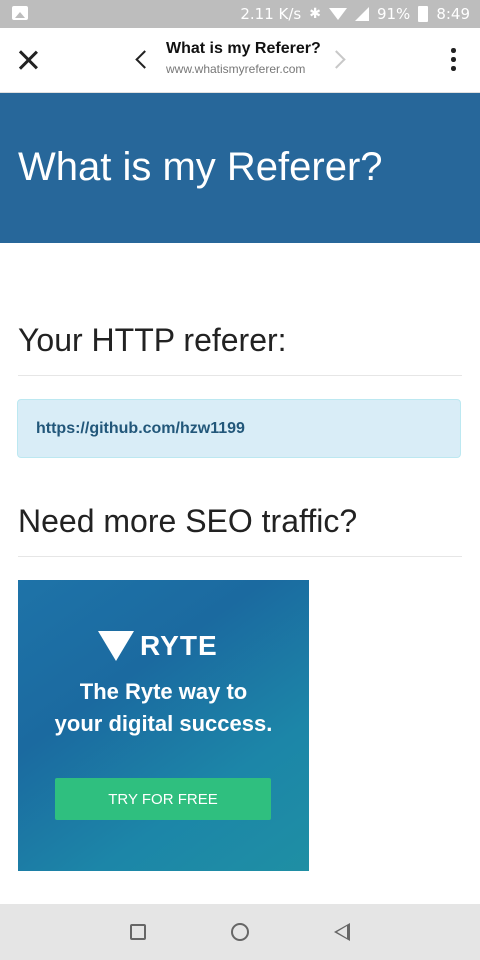 The width and height of the screenshot is (480, 960). I want to click on ryte-logo-icon, so click(116, 646).